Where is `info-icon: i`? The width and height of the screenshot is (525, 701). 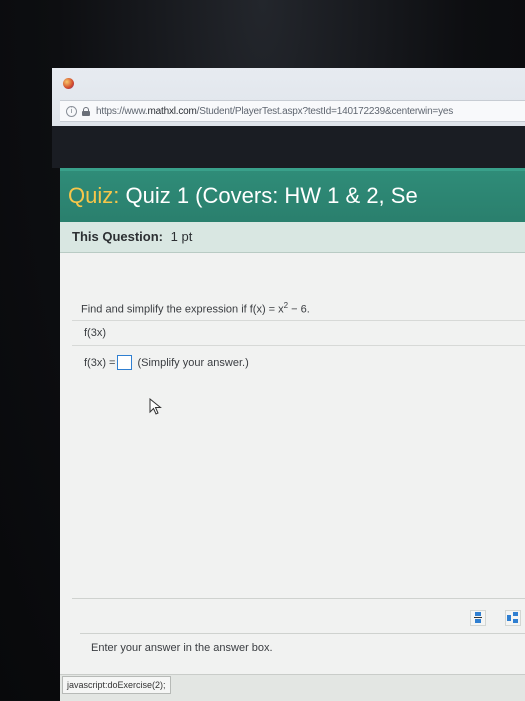
info-icon: i is located at coordinates (71, 111).